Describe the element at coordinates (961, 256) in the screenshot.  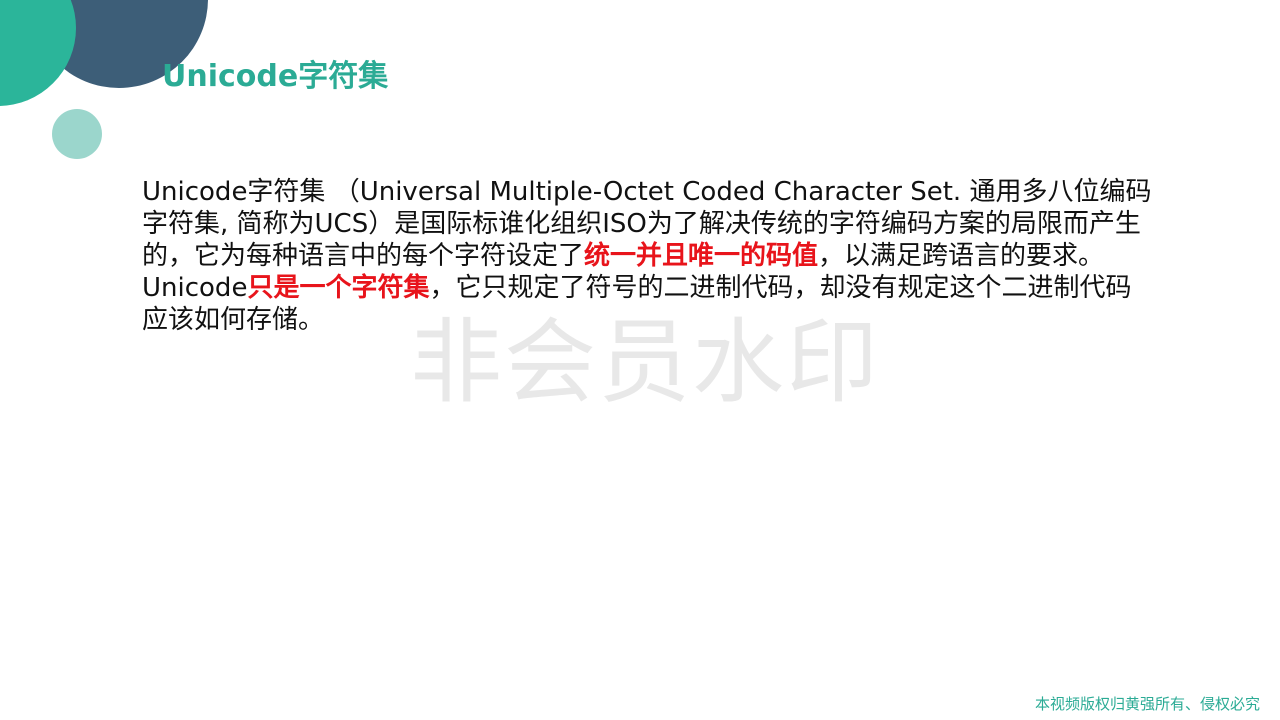
I see `body-line-3-tail: ，以满足跨语言的要求。` at that location.